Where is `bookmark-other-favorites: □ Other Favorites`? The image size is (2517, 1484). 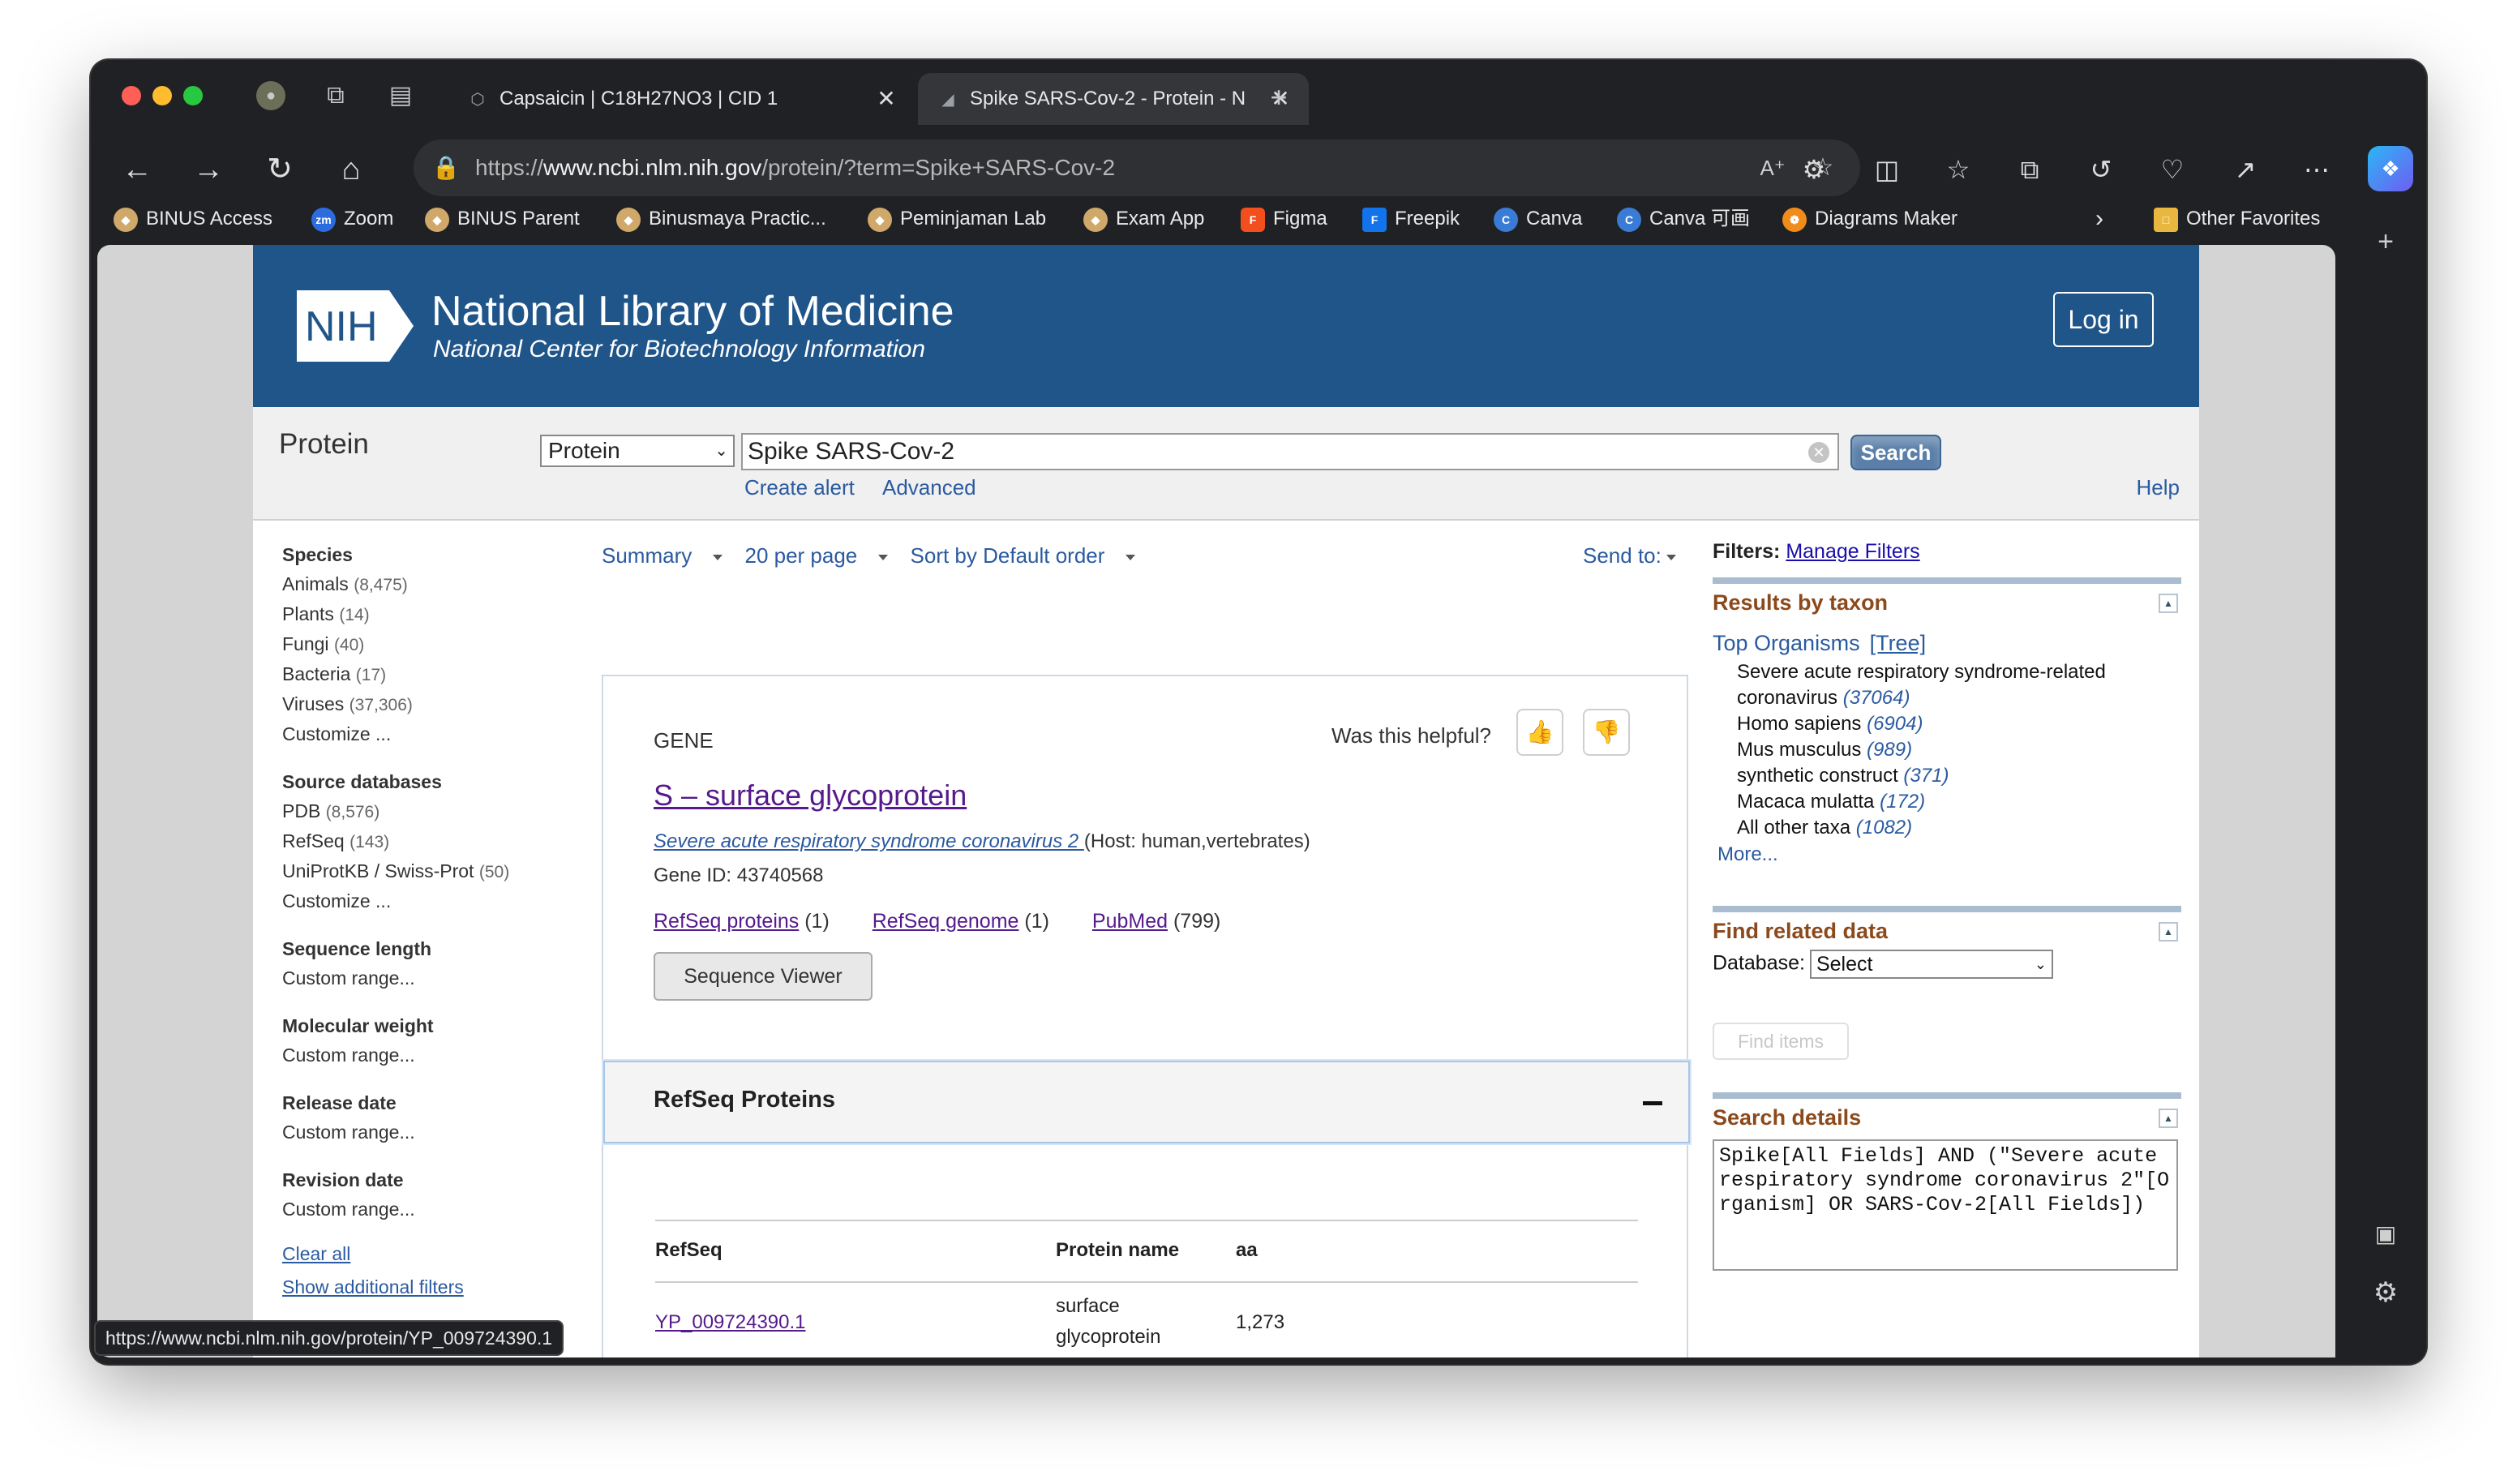 bookmark-other-favorites: □ Other Favorites is located at coordinates (2237, 219).